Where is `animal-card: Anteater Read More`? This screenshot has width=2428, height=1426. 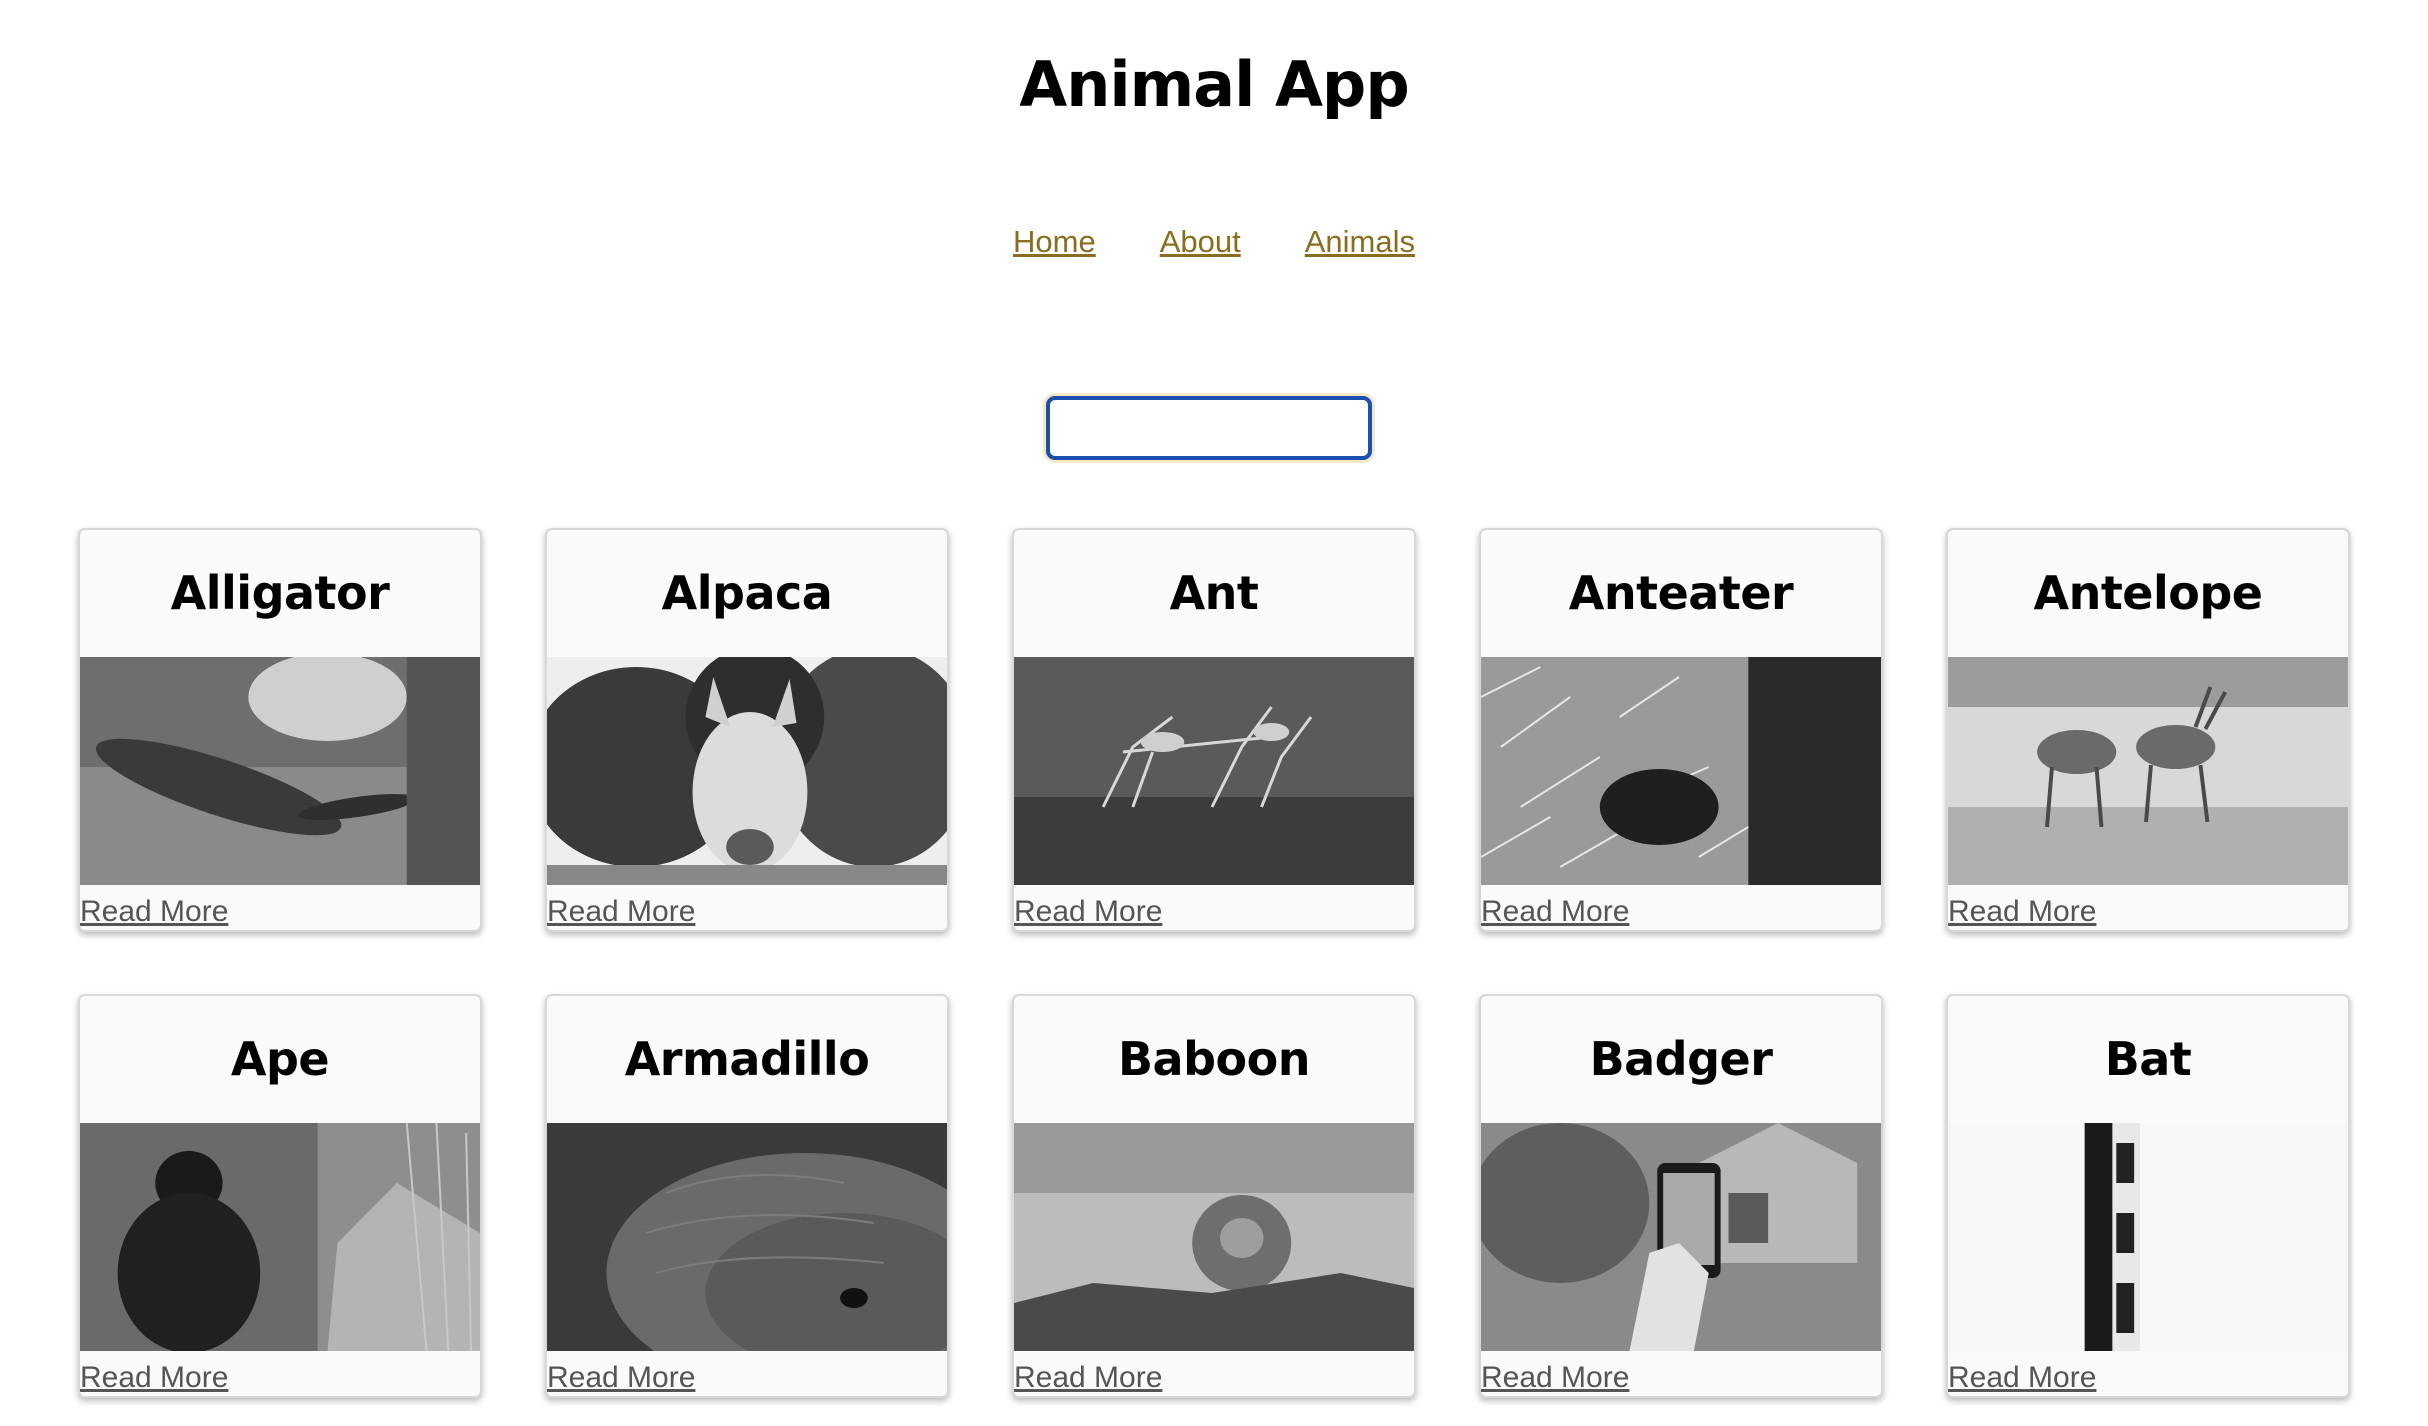 animal-card: Anteater Read More is located at coordinates (1681, 730).